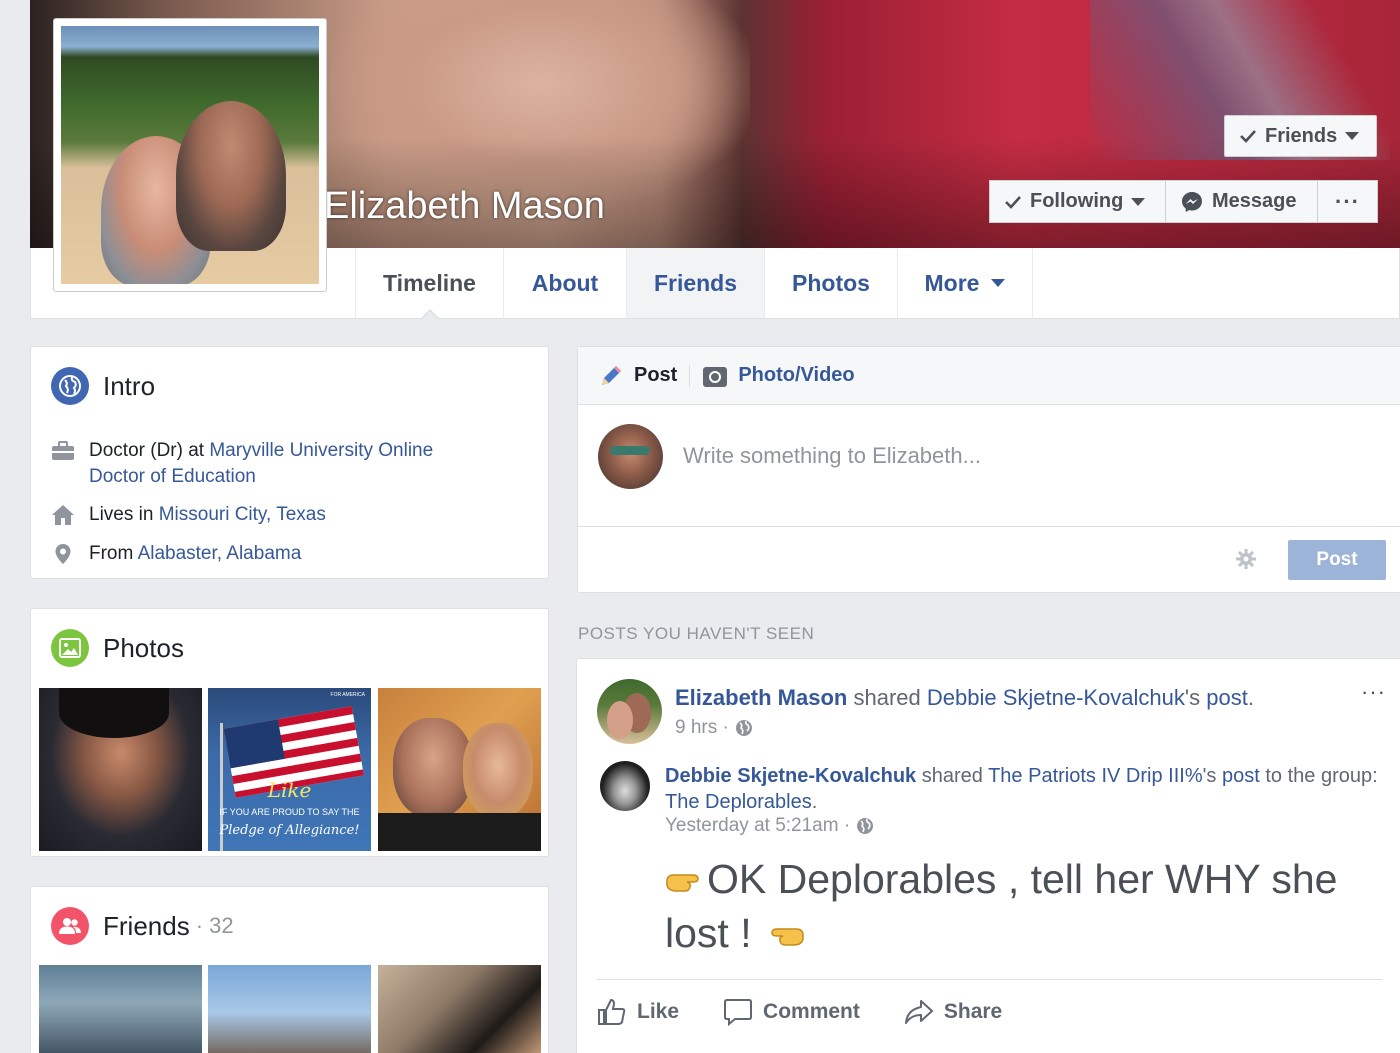 Image resolution: width=1400 pixels, height=1053 pixels. I want to click on source-post-link: post, so click(1241, 776).